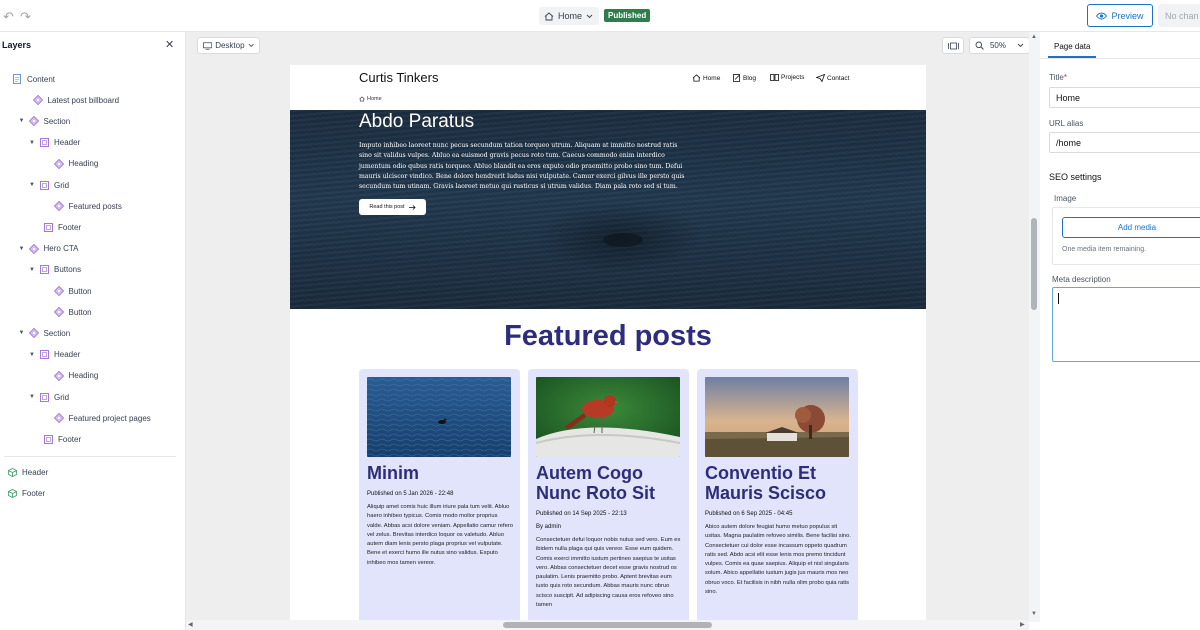 Image resolution: width=1200 pixels, height=630 pixels. I want to click on scroll-right-icon: ▶, so click(1022, 624).